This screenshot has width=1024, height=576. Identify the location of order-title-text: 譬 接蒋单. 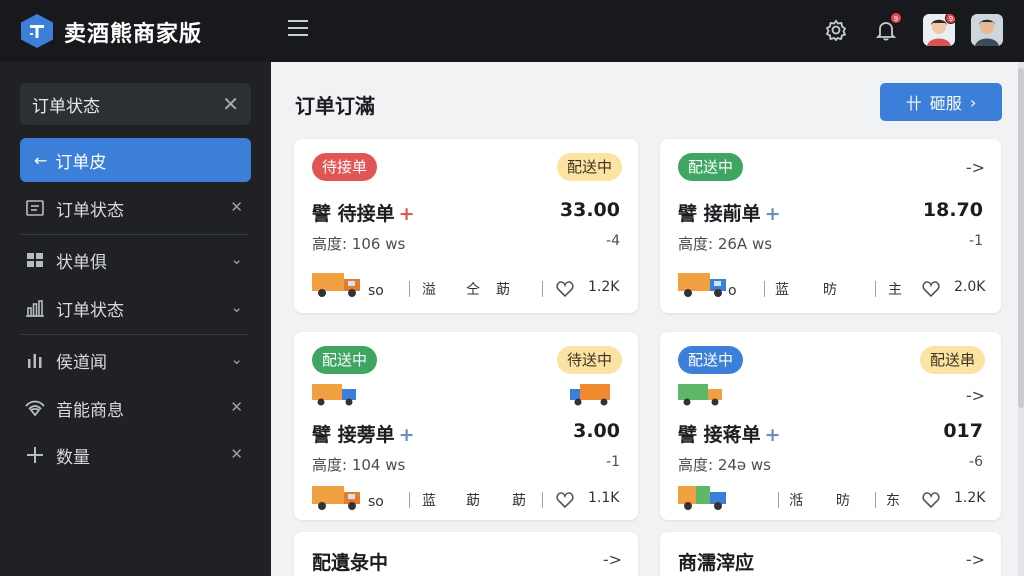
(719, 435).